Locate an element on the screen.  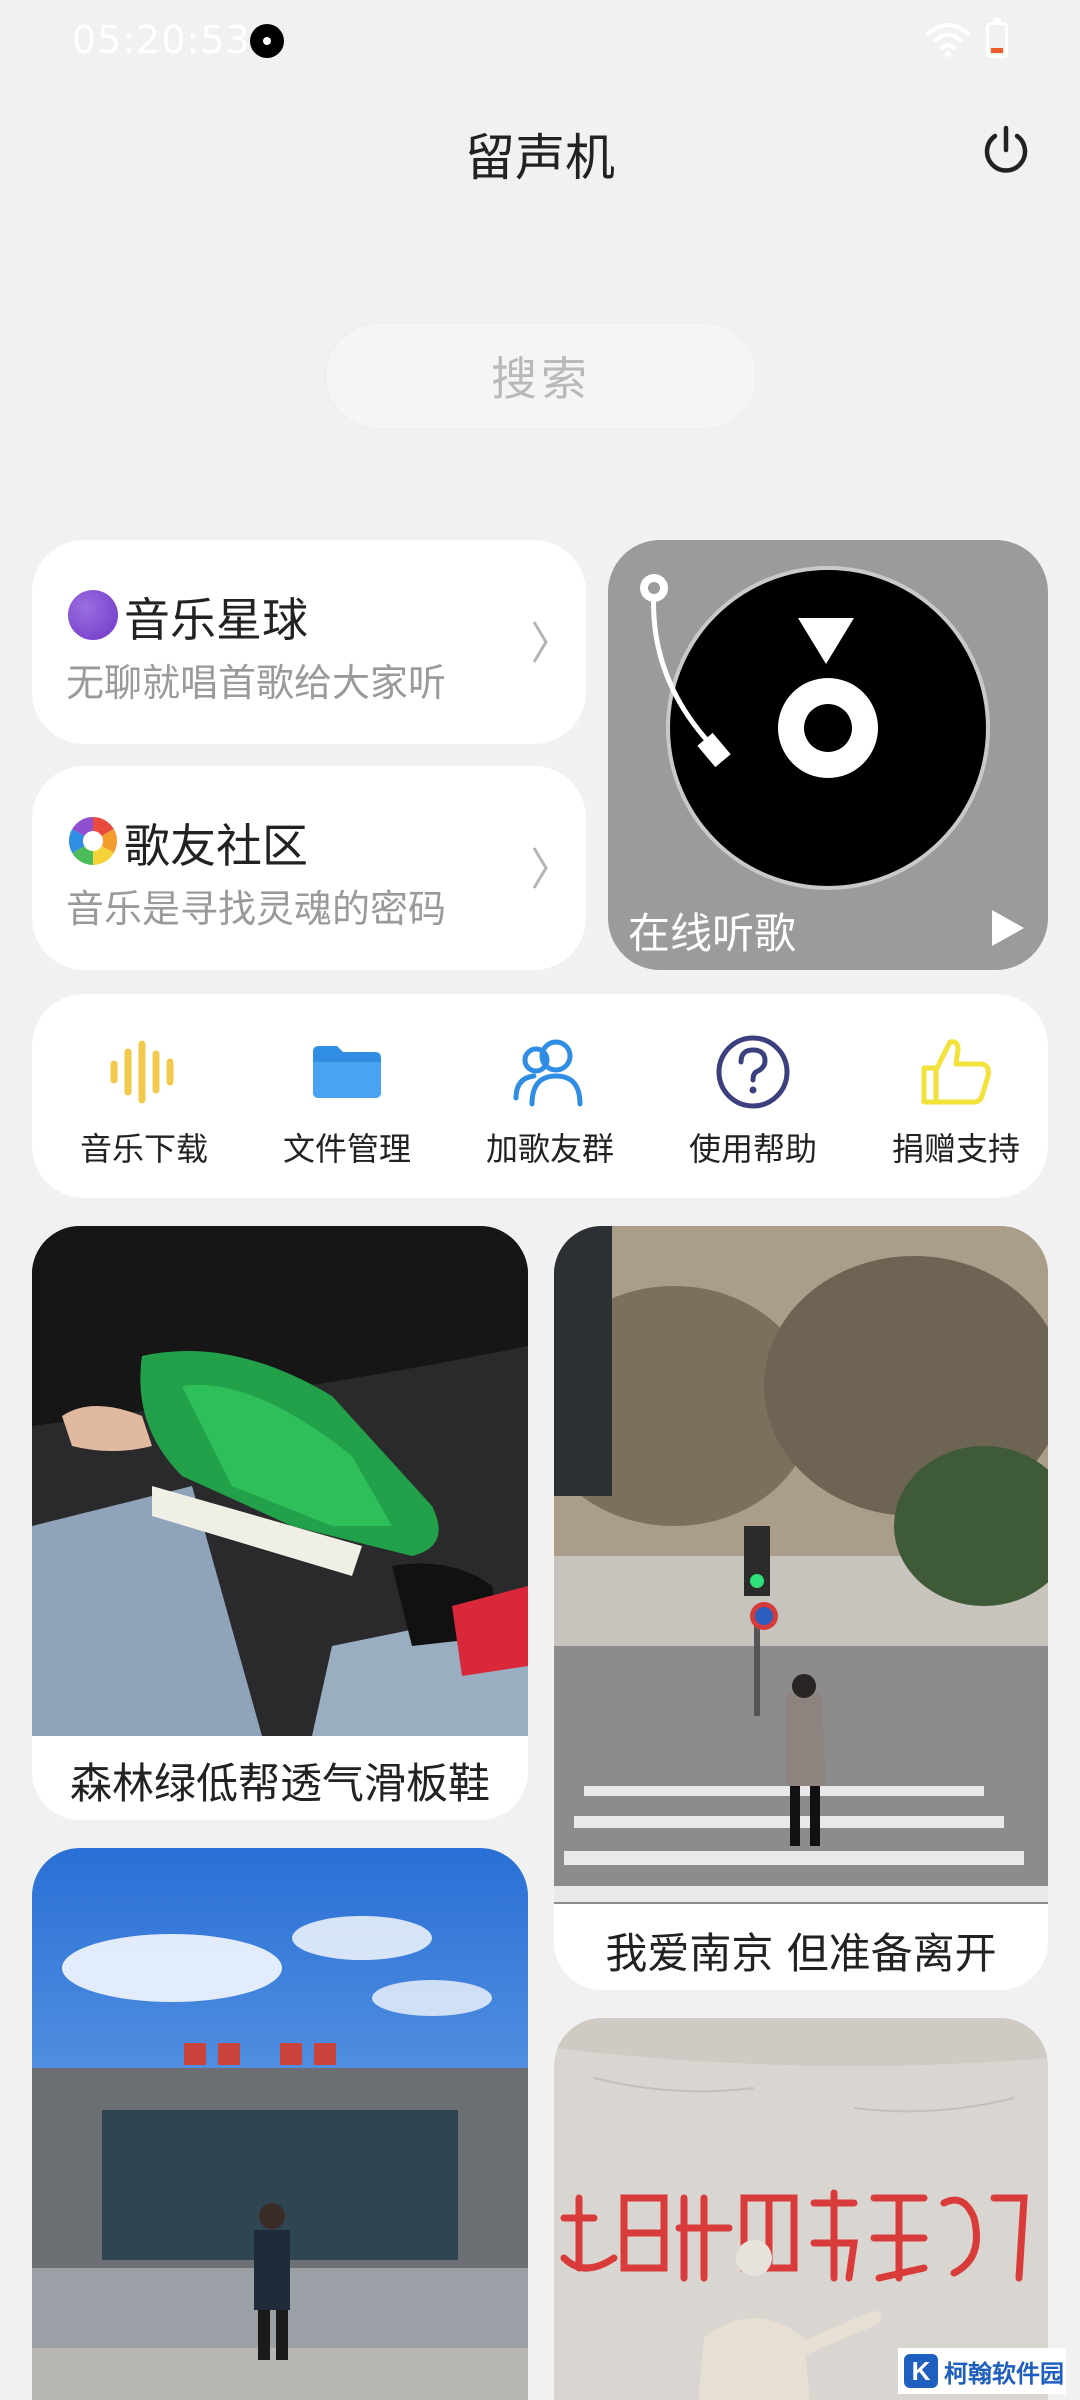
wifi-icon is located at coordinates (948, 40).